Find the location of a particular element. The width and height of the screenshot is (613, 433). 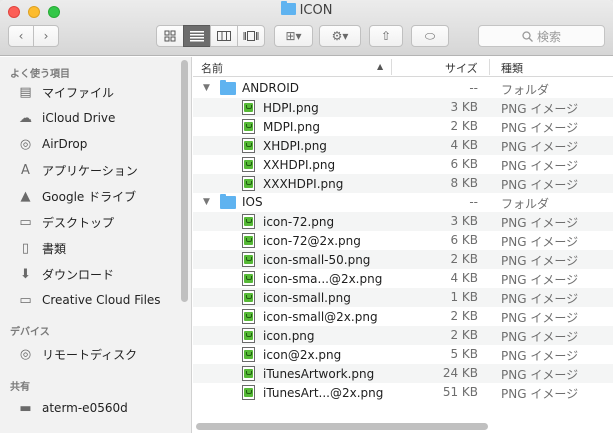

file-size: 24 KB is located at coordinates (460, 373).